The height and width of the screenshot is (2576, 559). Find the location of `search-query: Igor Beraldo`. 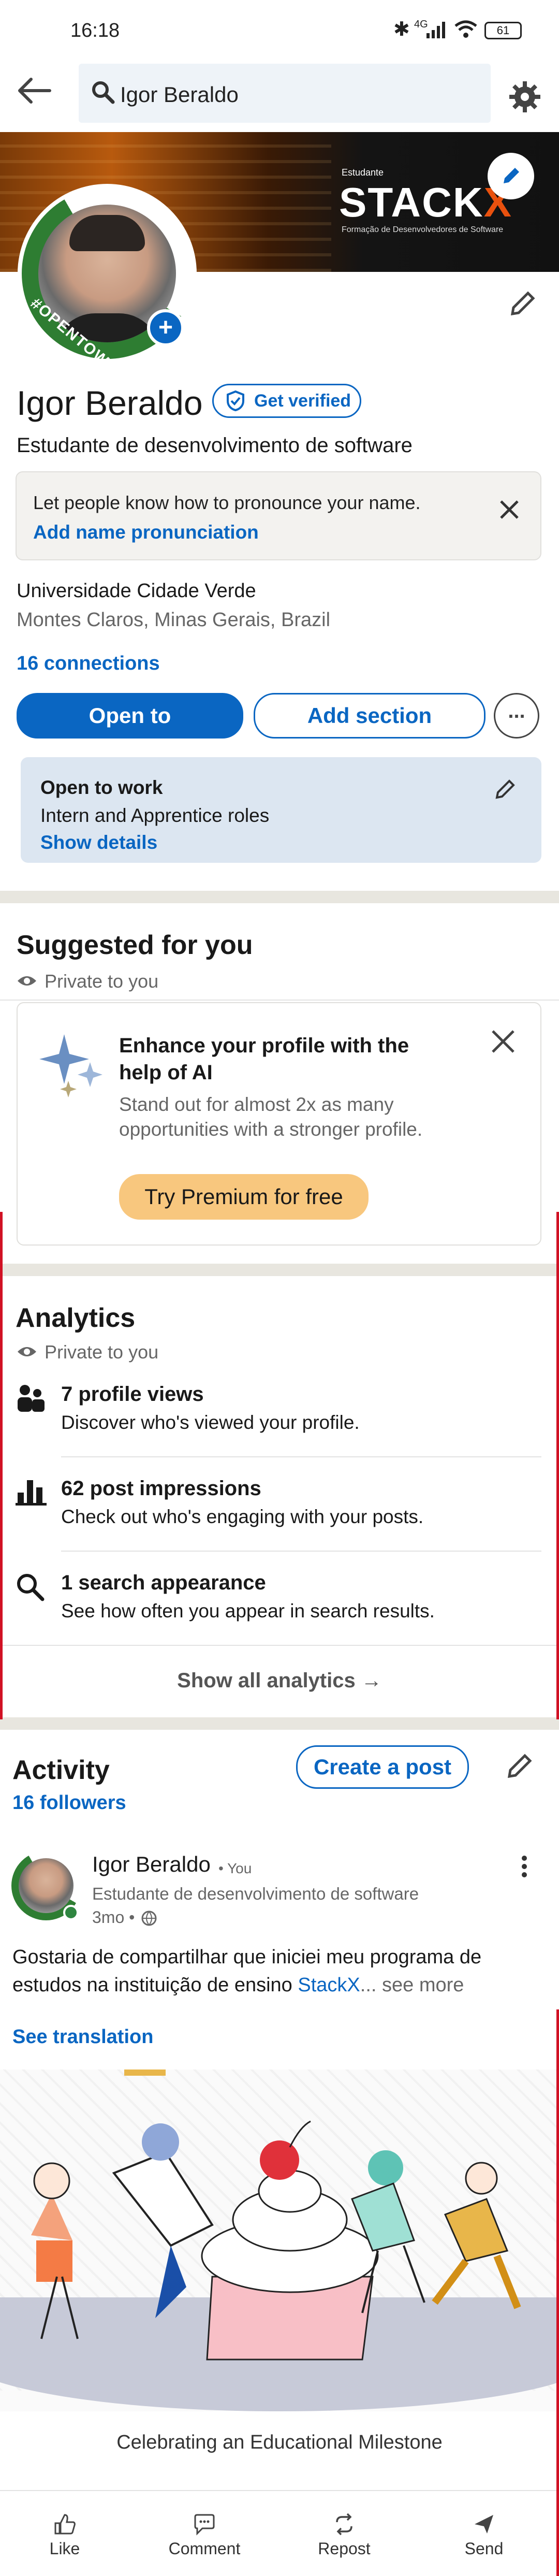

search-query: Igor Beraldo is located at coordinates (180, 95).